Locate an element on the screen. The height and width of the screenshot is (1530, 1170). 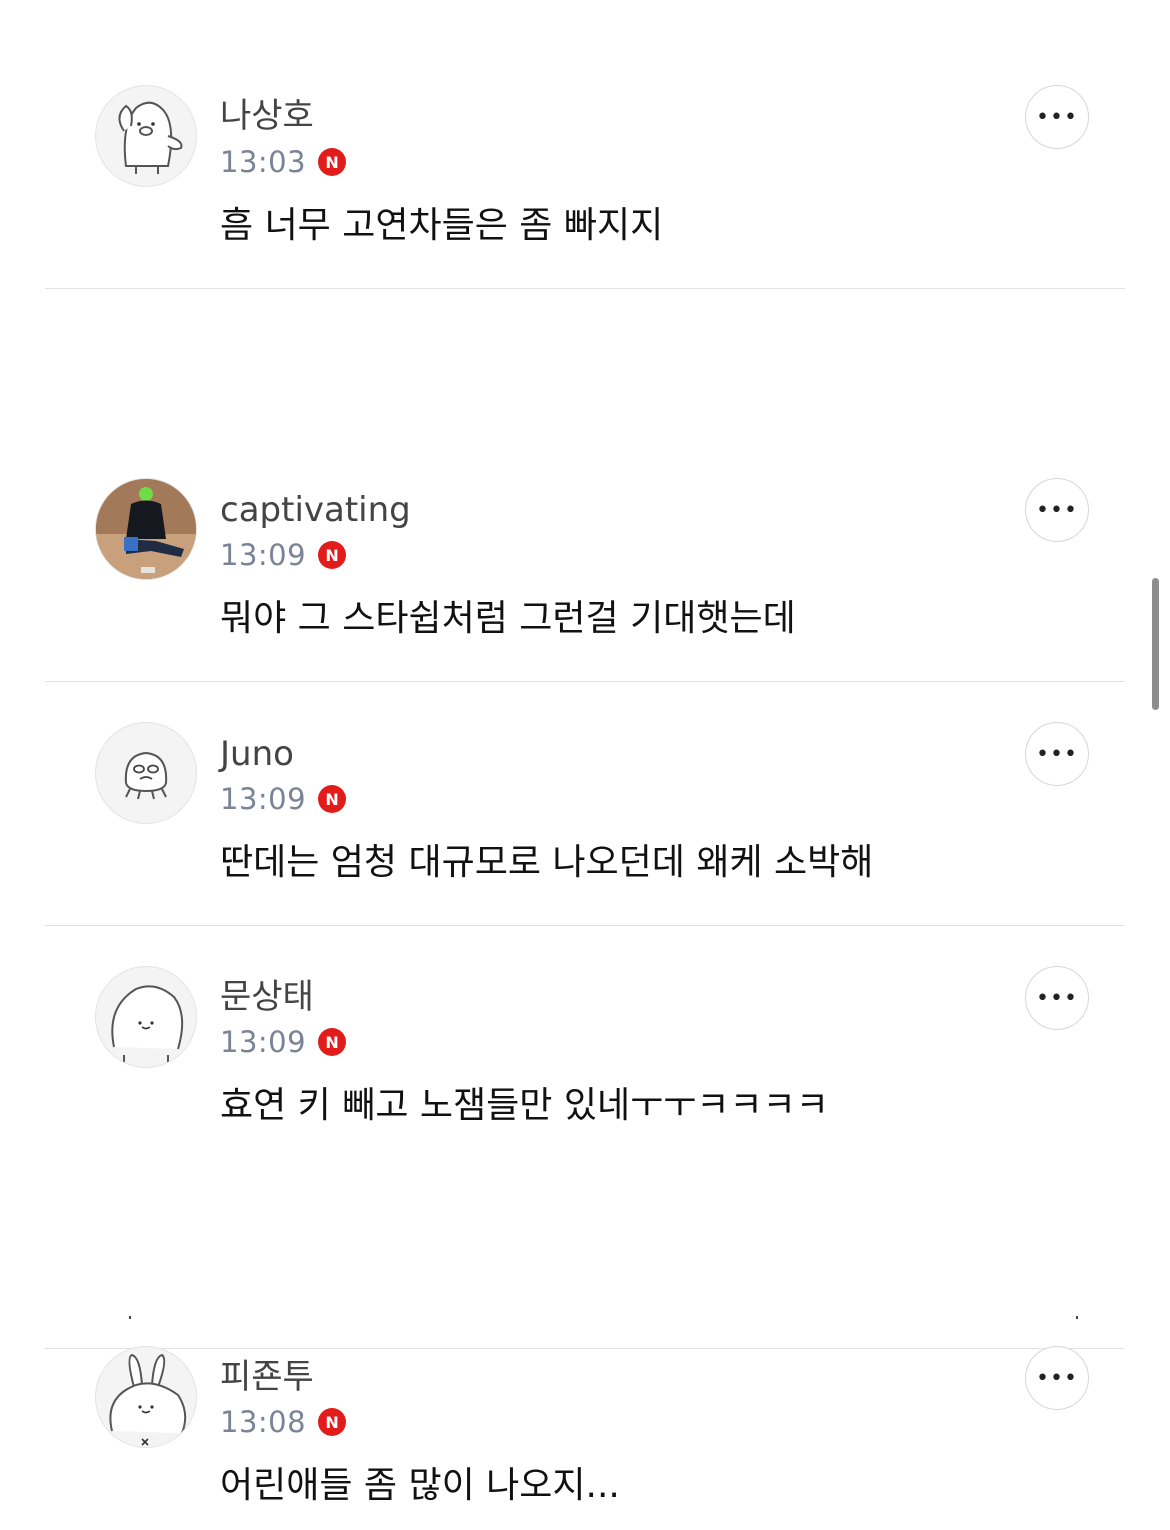
rabbit-avatar-icon is located at coordinates (146, 1397).